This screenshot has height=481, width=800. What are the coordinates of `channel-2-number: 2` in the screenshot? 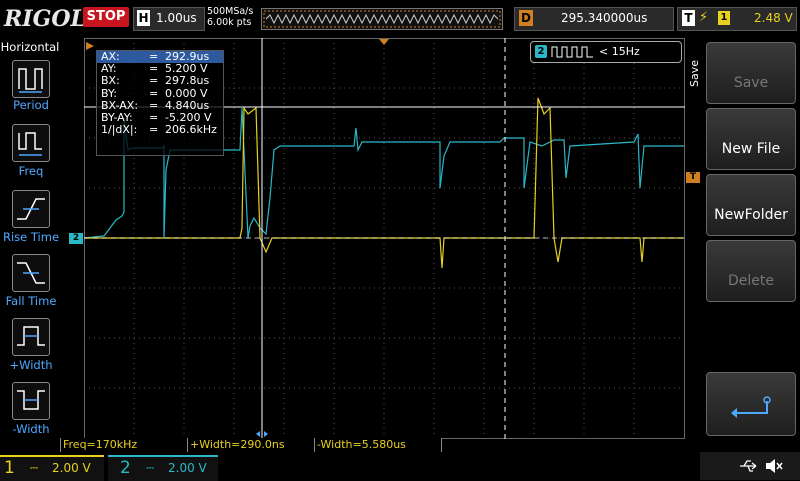 It's located at (125, 468).